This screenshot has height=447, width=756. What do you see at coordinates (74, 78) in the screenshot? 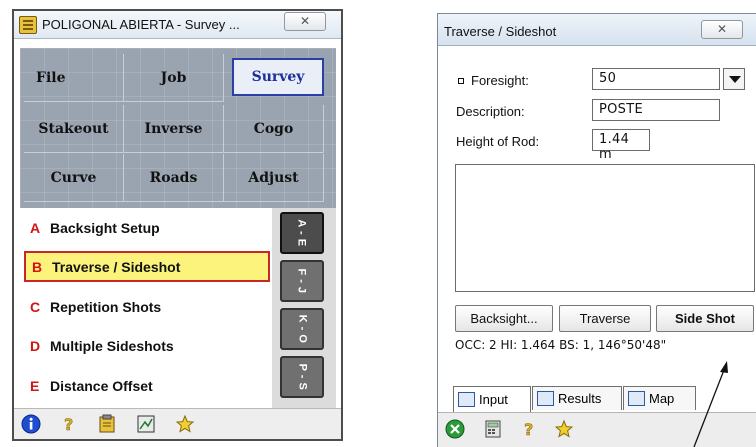
I see `menu-file-button: File` at bounding box center [74, 78].